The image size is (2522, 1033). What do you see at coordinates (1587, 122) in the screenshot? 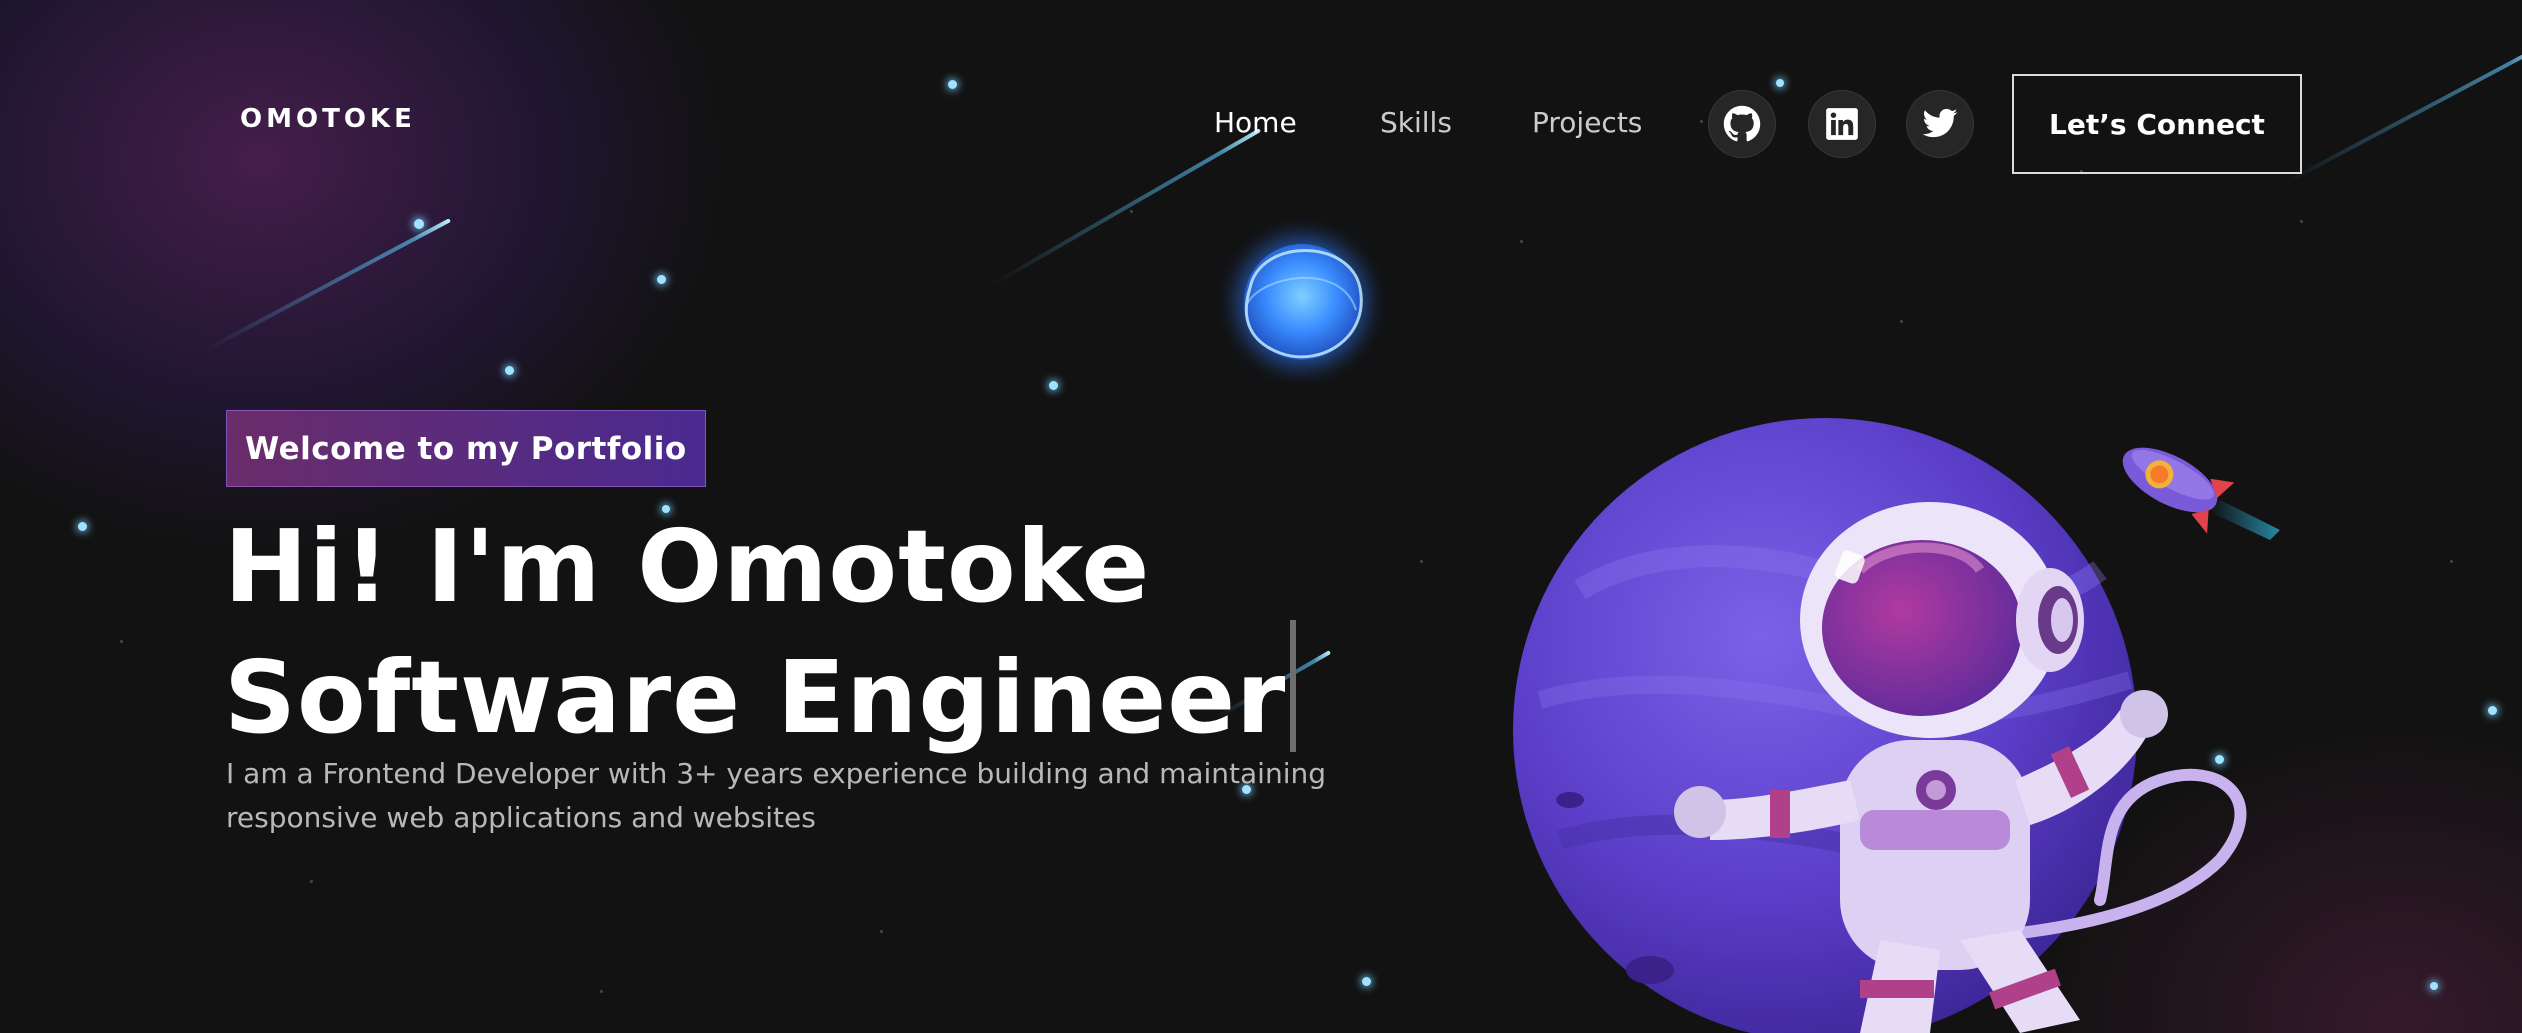
I see `nav-link-projects: Projects` at bounding box center [1587, 122].